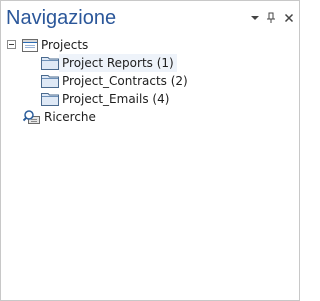 This screenshot has width=320, height=301. I want to click on tree-item-project-emails: Project_Emails (4), so click(106, 99).